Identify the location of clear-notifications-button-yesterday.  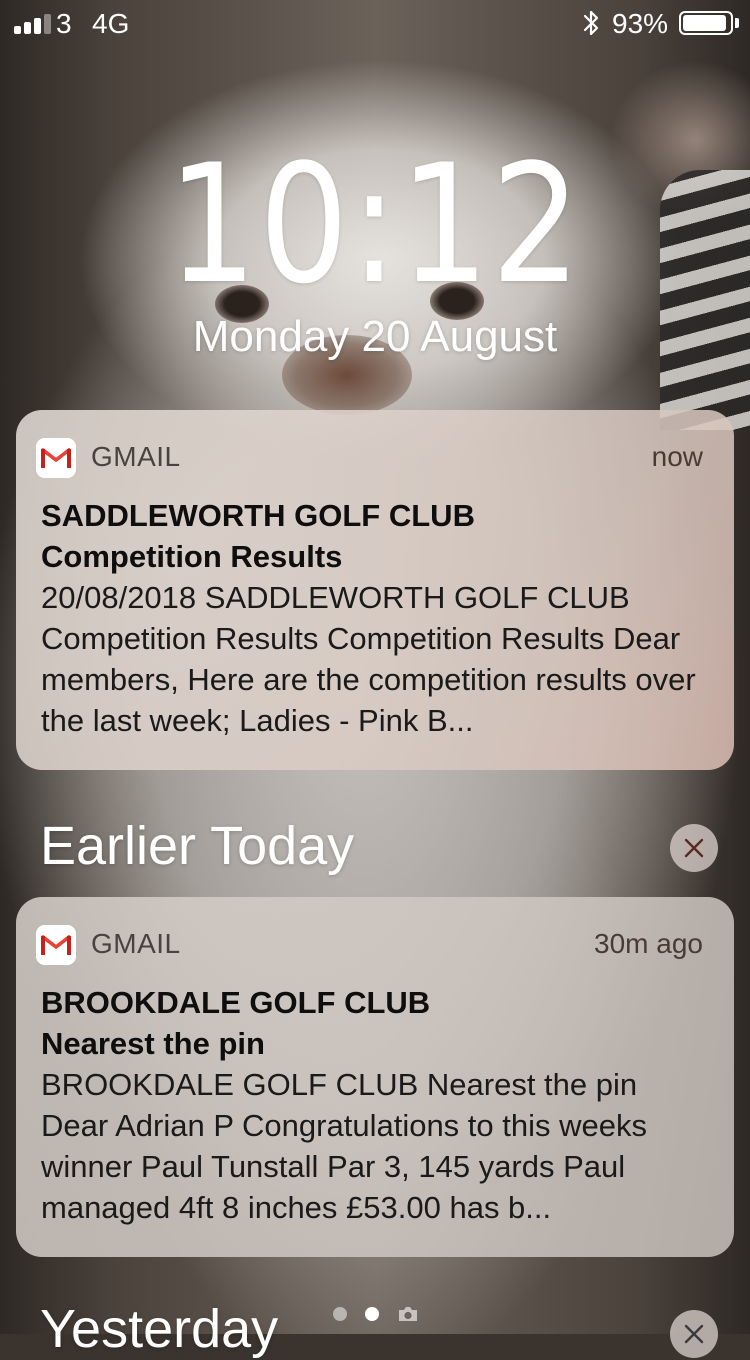
(694, 1334).